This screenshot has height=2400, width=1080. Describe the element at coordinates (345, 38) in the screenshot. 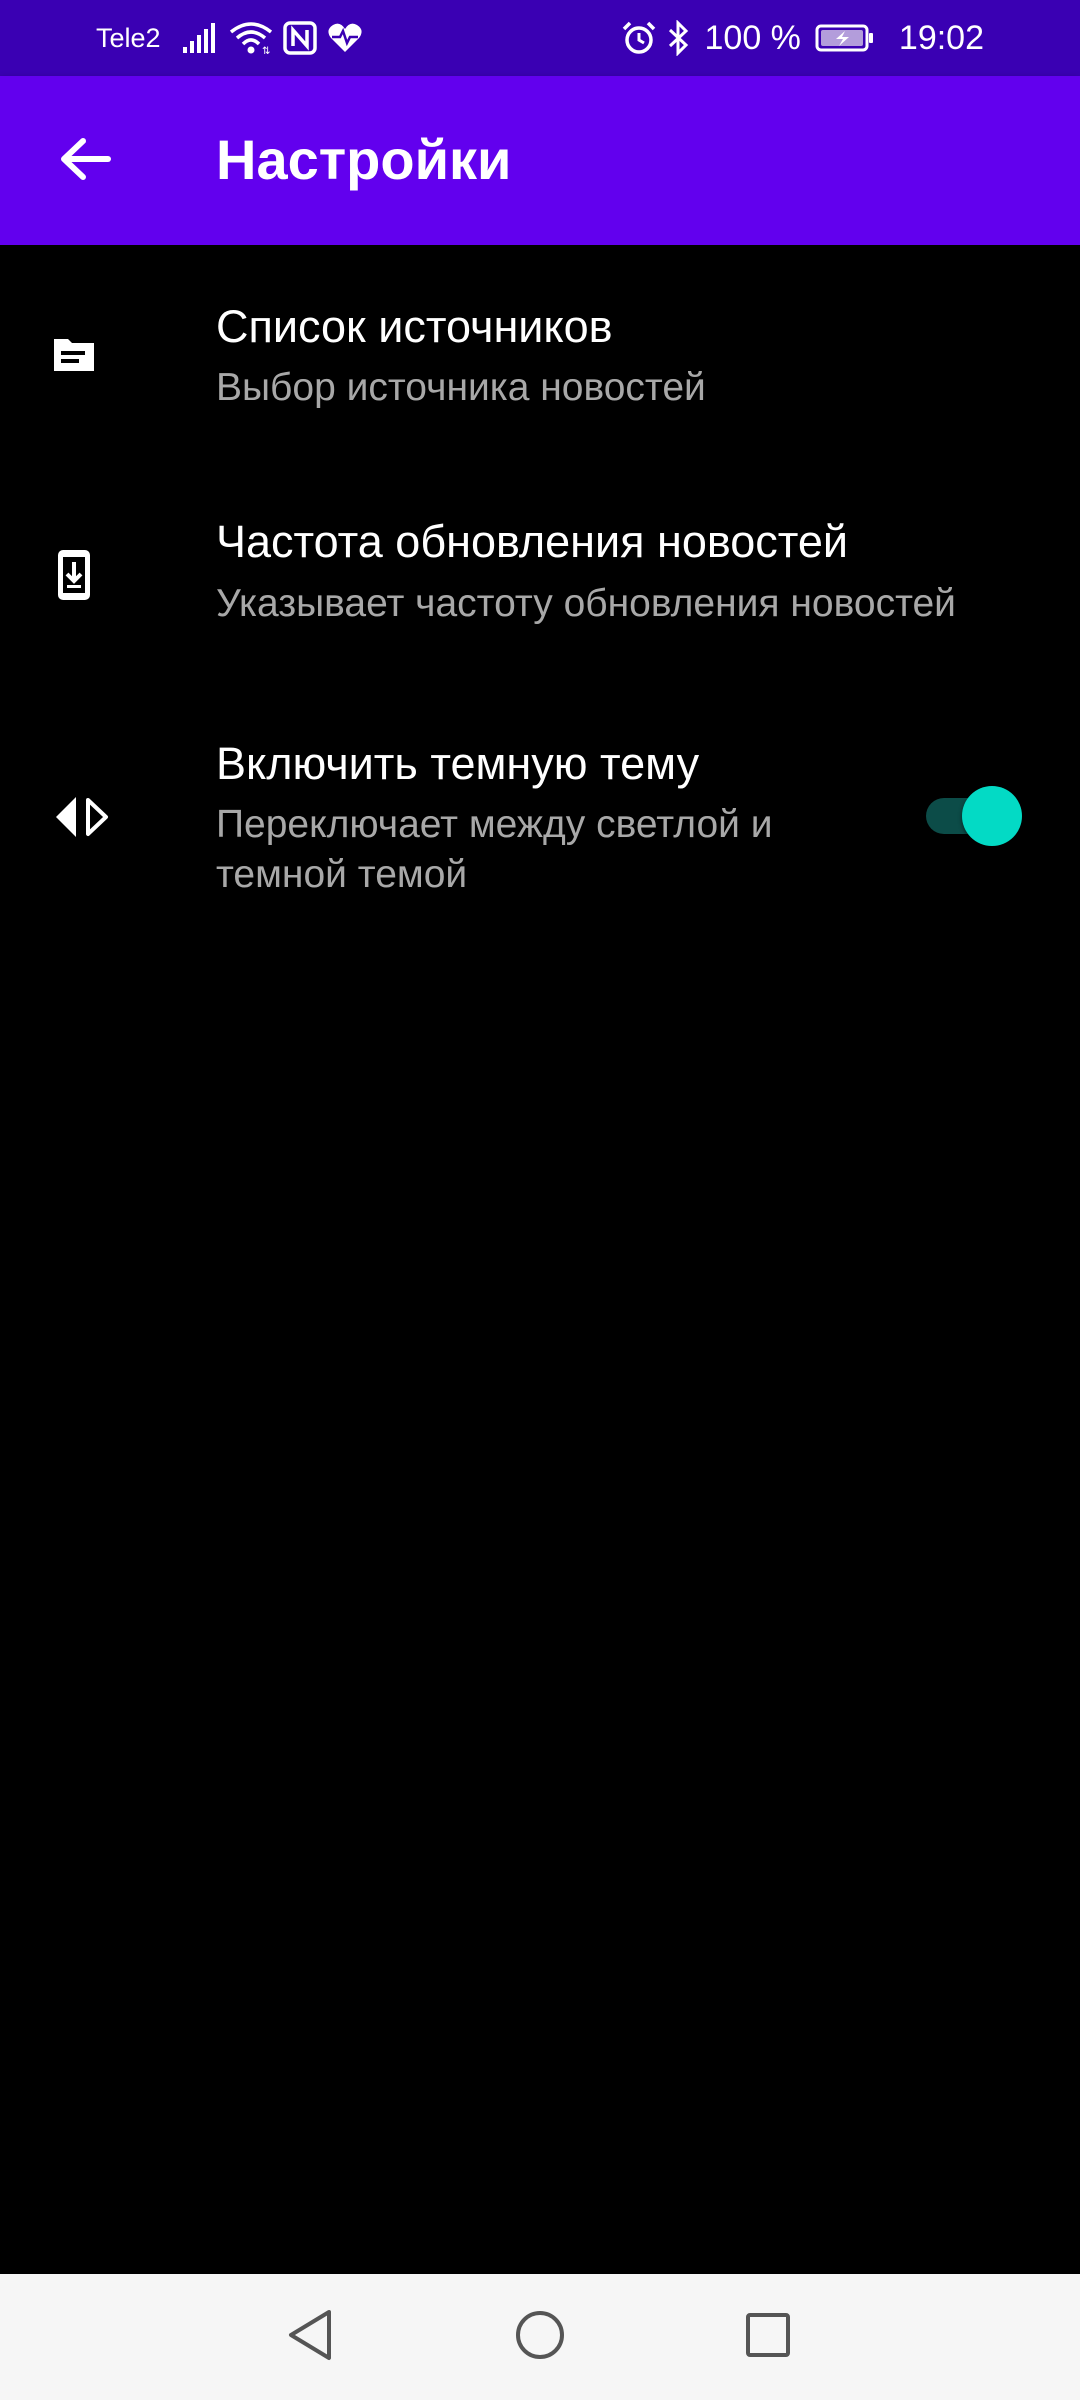

I see `health-icon` at that location.